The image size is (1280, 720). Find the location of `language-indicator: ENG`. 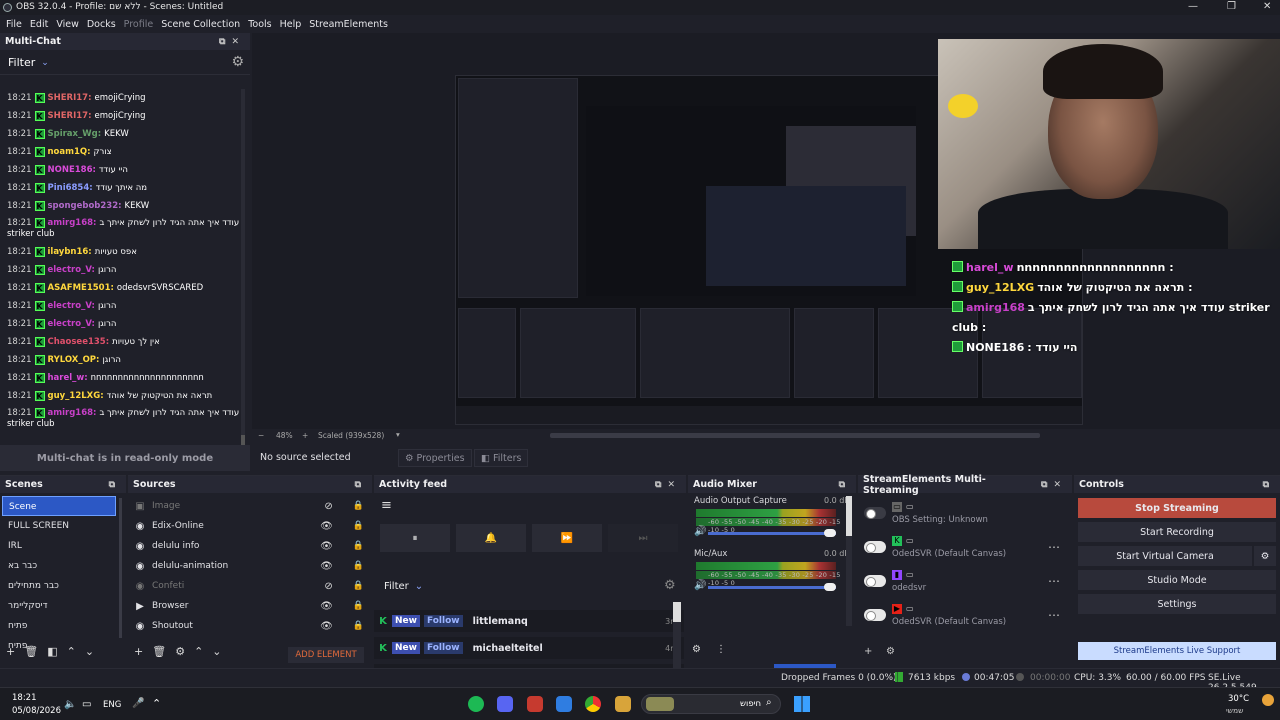

language-indicator: ENG is located at coordinates (112, 705).